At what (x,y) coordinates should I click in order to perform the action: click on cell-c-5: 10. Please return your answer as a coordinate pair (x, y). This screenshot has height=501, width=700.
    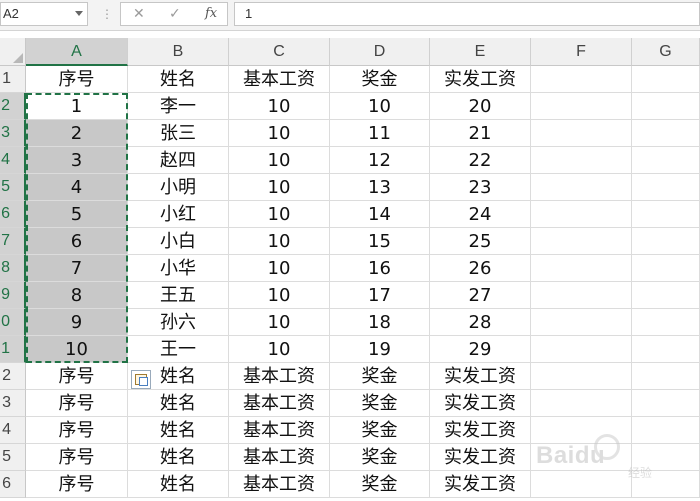
    Looking at the image, I should click on (279, 187).